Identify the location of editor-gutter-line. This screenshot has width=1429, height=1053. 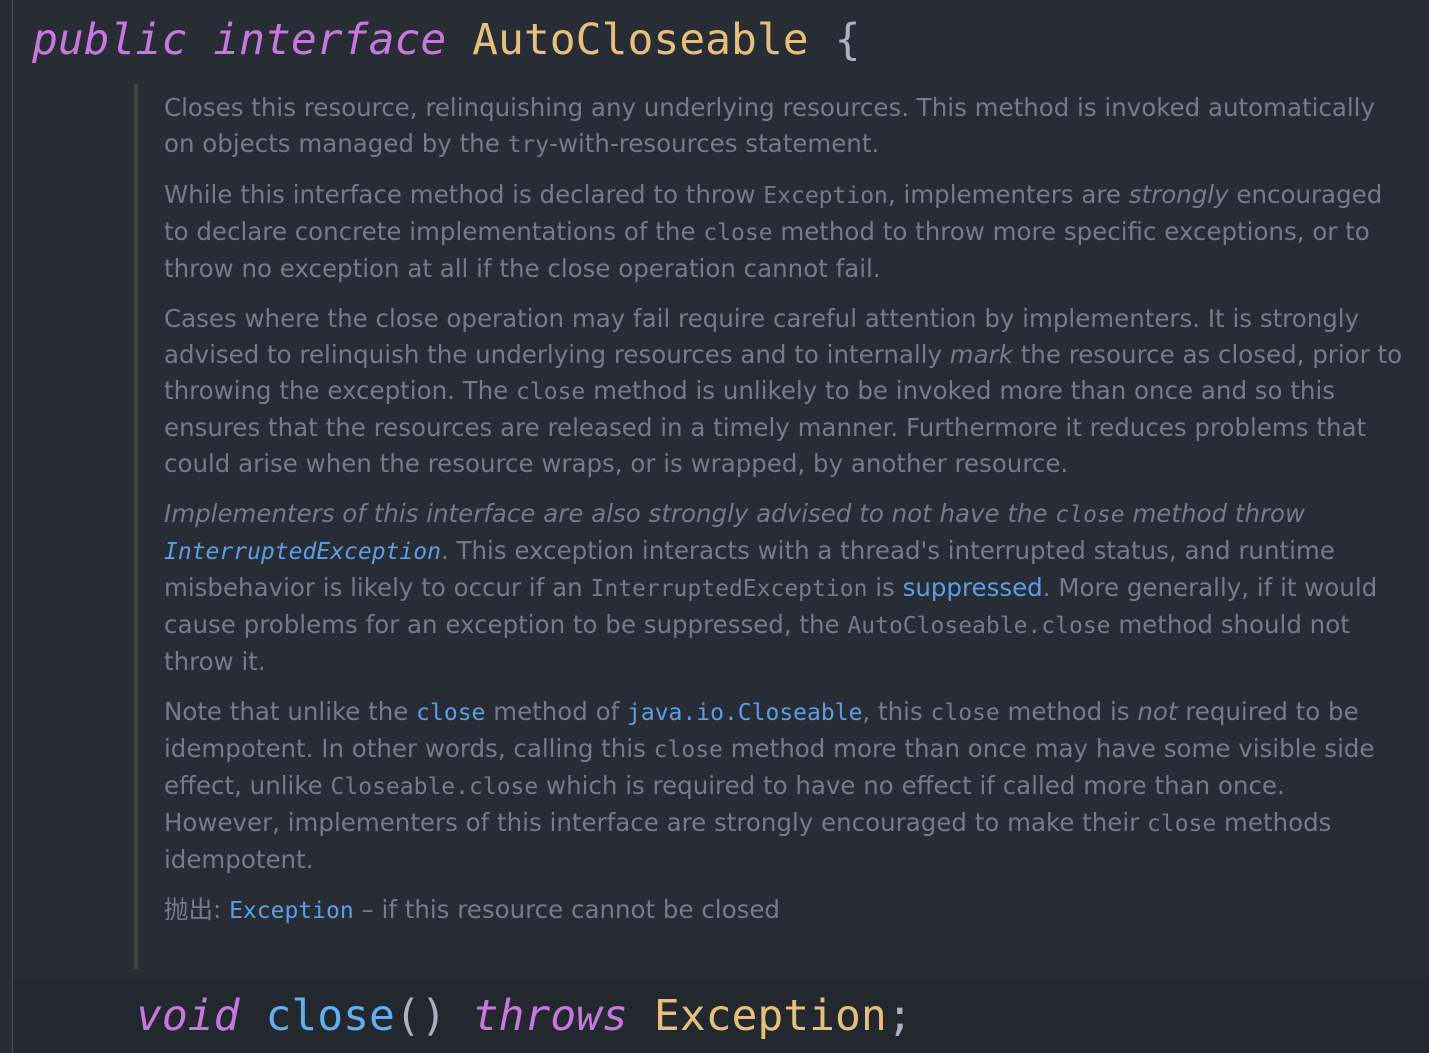
(12, 526).